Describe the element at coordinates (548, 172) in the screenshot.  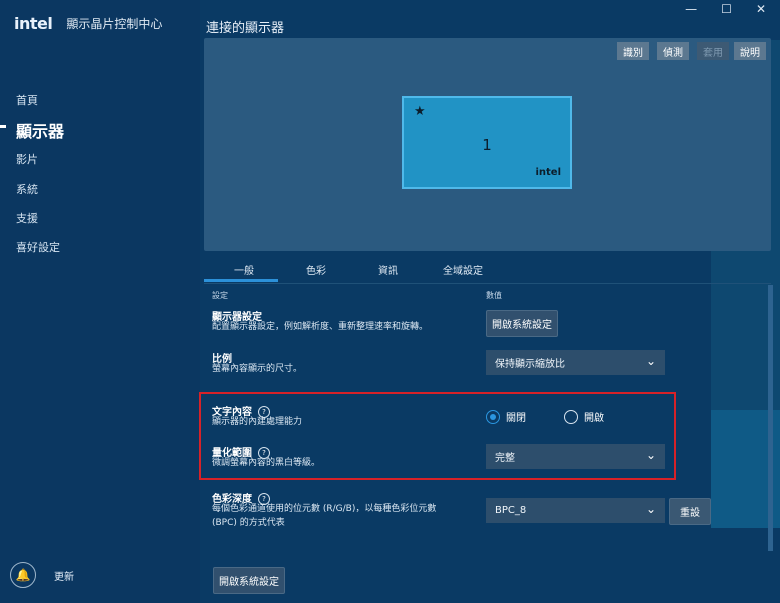
I see `monitor-brand: intel` at that location.